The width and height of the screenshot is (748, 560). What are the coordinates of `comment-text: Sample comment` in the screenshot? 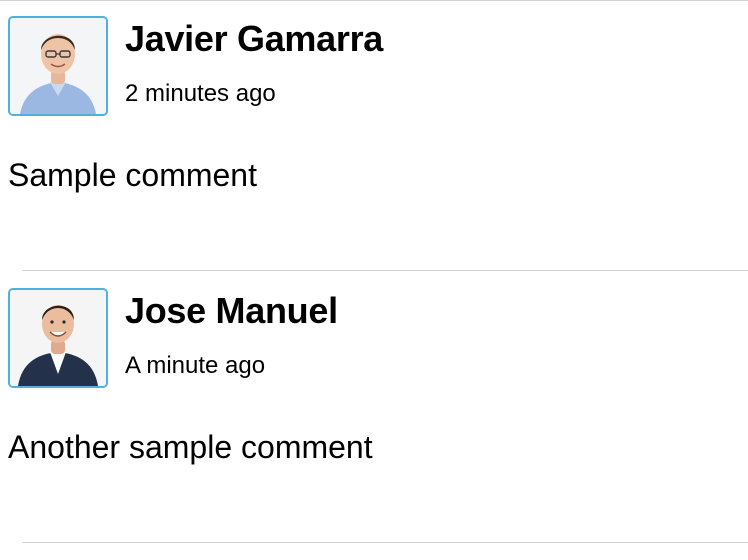 It's located at (132, 175).